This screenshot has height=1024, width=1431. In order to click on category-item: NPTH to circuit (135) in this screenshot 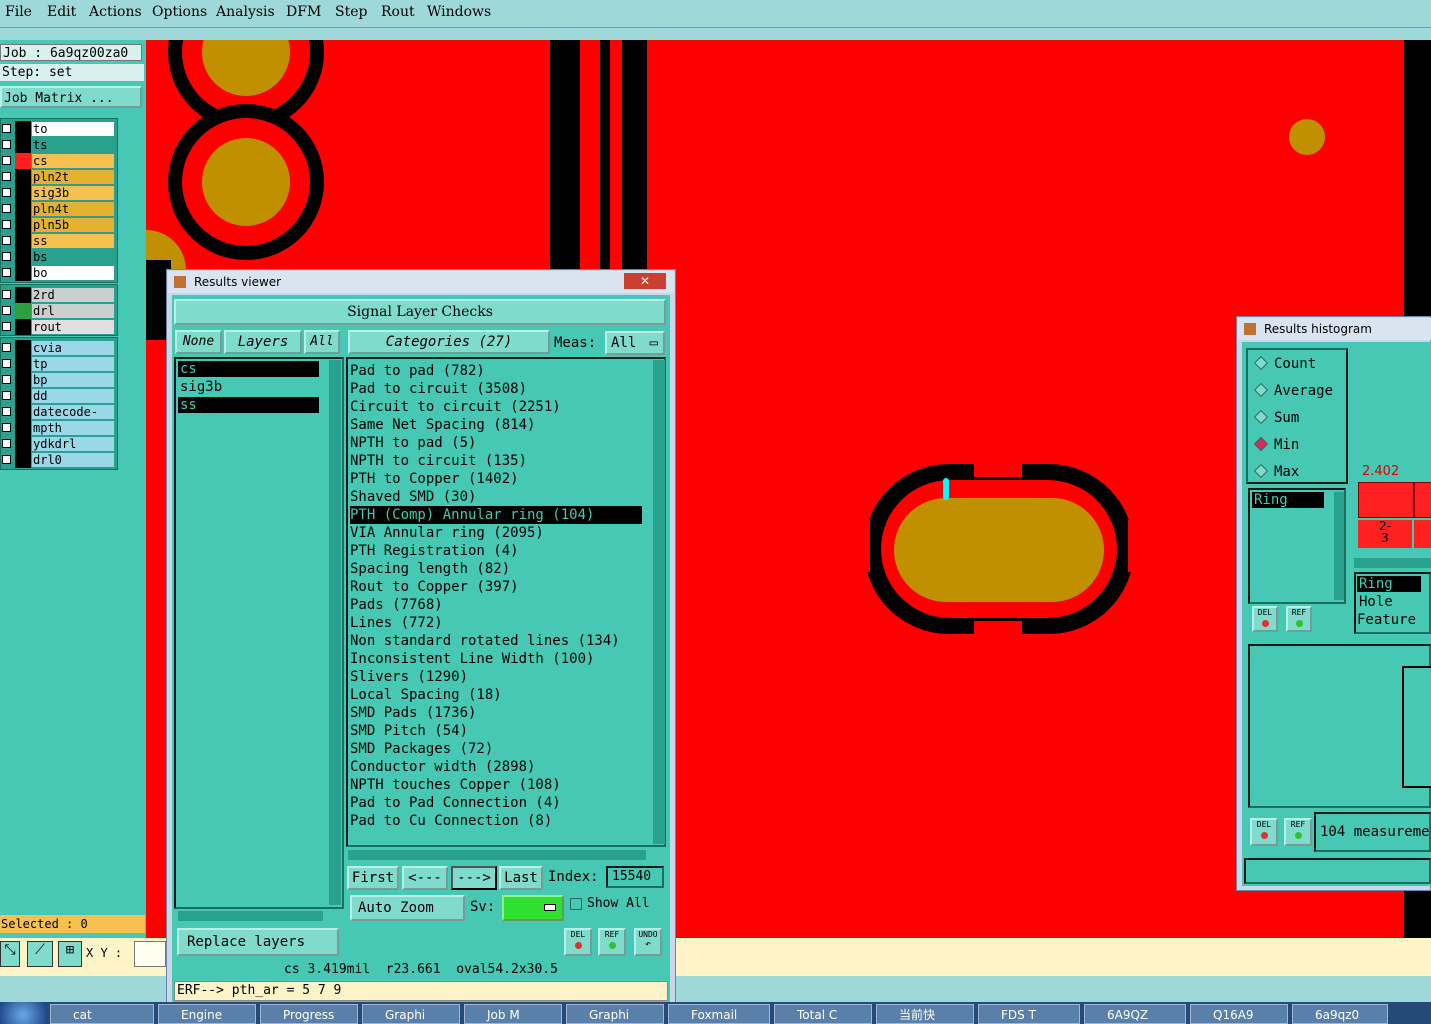, I will do `click(438, 461)`.